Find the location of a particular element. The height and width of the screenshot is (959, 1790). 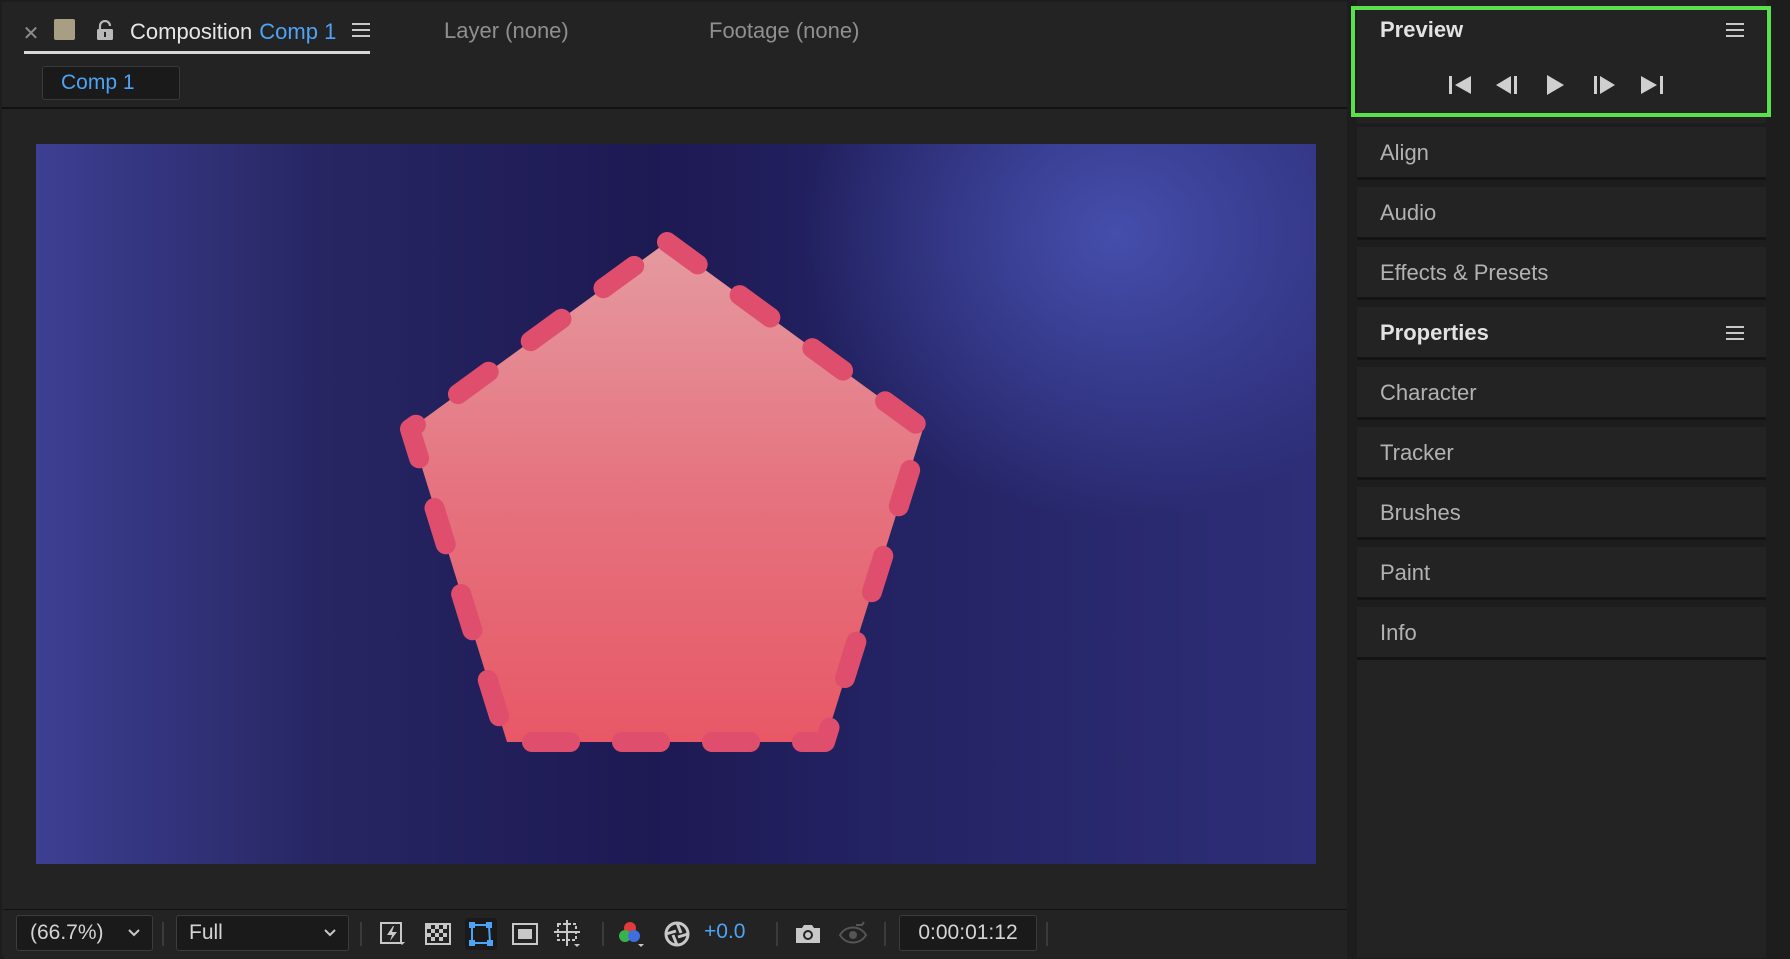

composition-tab-prefix: Composition is located at coordinates (191, 31).